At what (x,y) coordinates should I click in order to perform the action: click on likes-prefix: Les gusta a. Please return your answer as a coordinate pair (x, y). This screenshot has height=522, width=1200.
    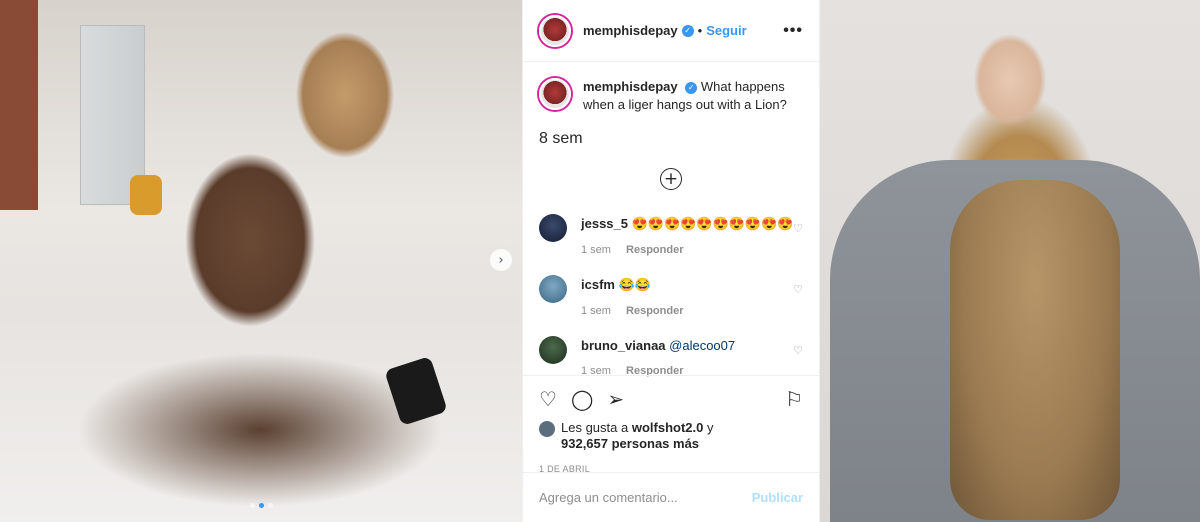
    Looking at the image, I should click on (595, 427).